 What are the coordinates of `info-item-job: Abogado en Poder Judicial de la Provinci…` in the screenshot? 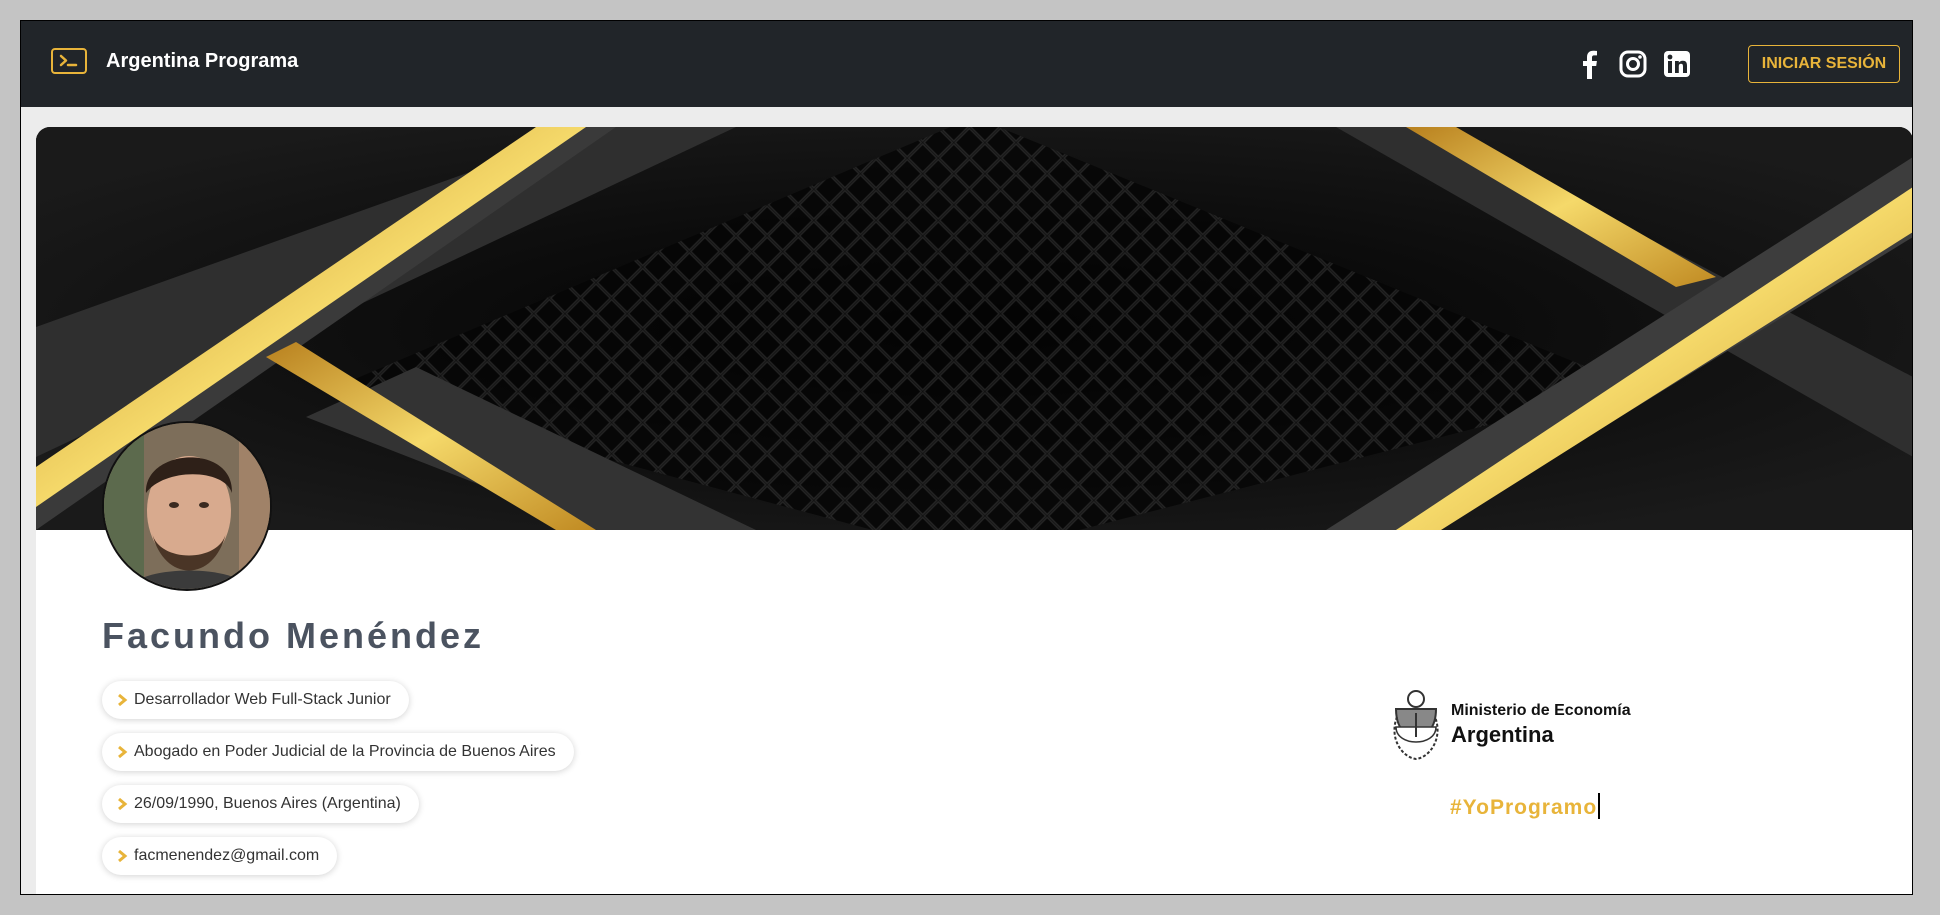 It's located at (338, 752).